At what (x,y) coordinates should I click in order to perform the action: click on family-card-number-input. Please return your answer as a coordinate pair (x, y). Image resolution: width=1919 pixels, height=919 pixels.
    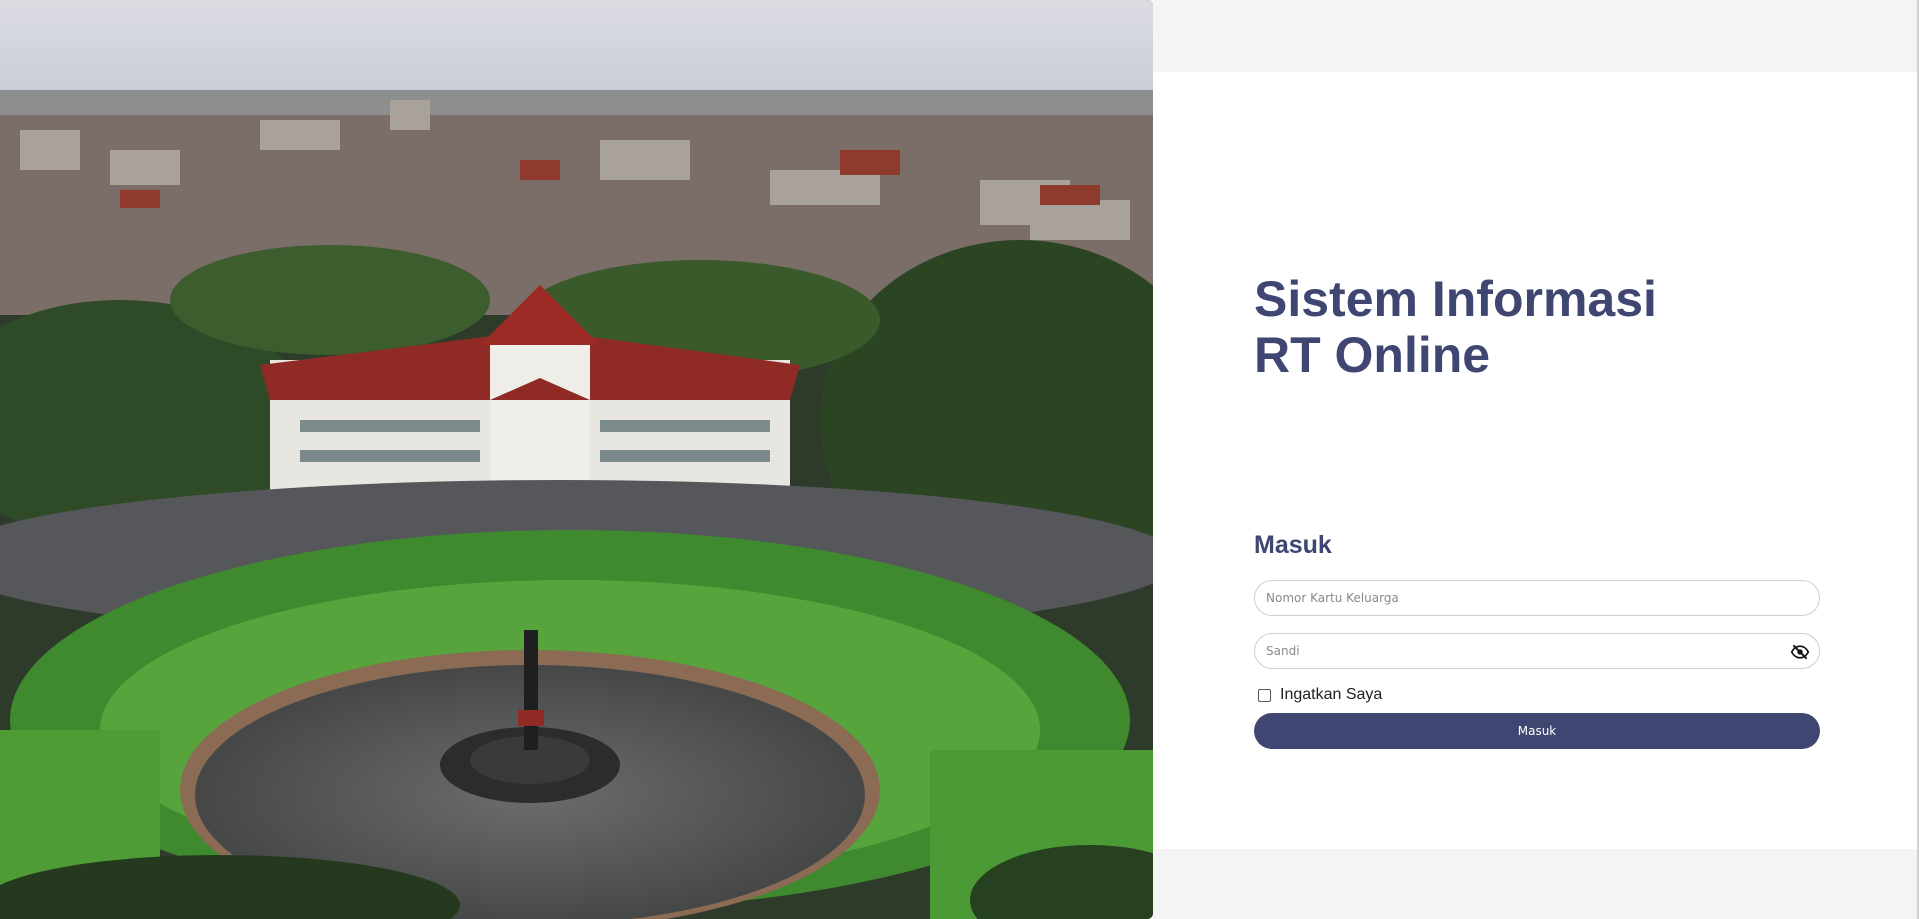
    Looking at the image, I should click on (1537, 598).